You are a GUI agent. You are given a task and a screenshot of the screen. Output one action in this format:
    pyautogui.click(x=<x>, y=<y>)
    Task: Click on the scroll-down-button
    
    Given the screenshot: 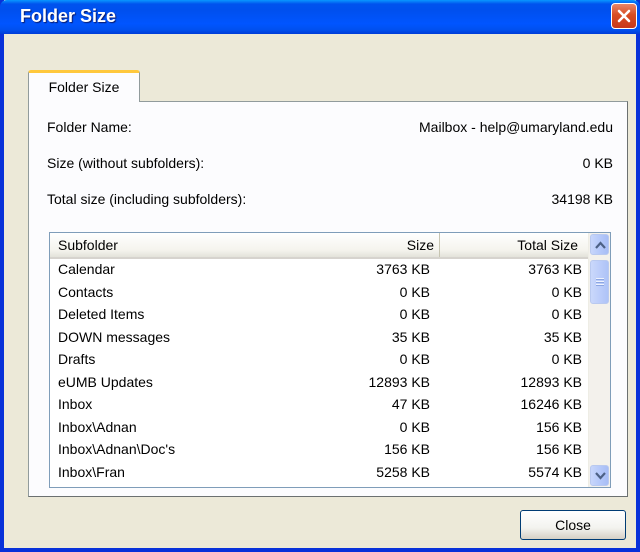 What is the action you would take?
    pyautogui.click(x=599, y=475)
    